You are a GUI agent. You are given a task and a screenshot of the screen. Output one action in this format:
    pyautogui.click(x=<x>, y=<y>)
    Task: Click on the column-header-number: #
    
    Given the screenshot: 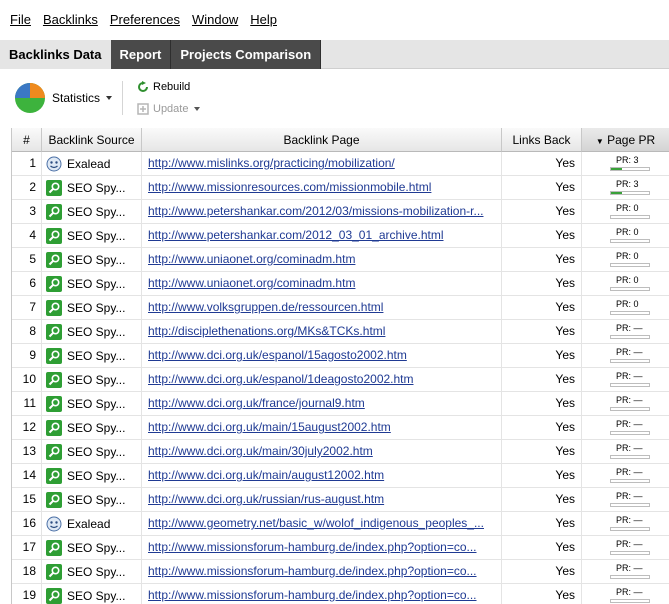 What is the action you would take?
    pyautogui.click(x=27, y=140)
    